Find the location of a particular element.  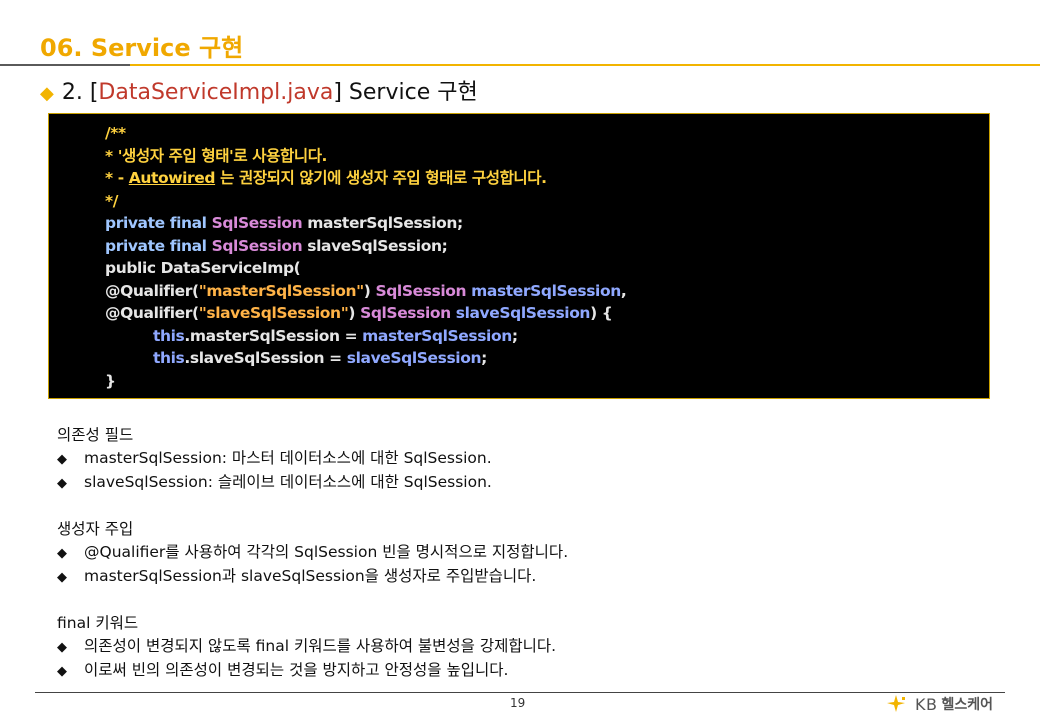

kb-healthcare-logo: KB 헬스케어 is located at coordinates (940, 704).